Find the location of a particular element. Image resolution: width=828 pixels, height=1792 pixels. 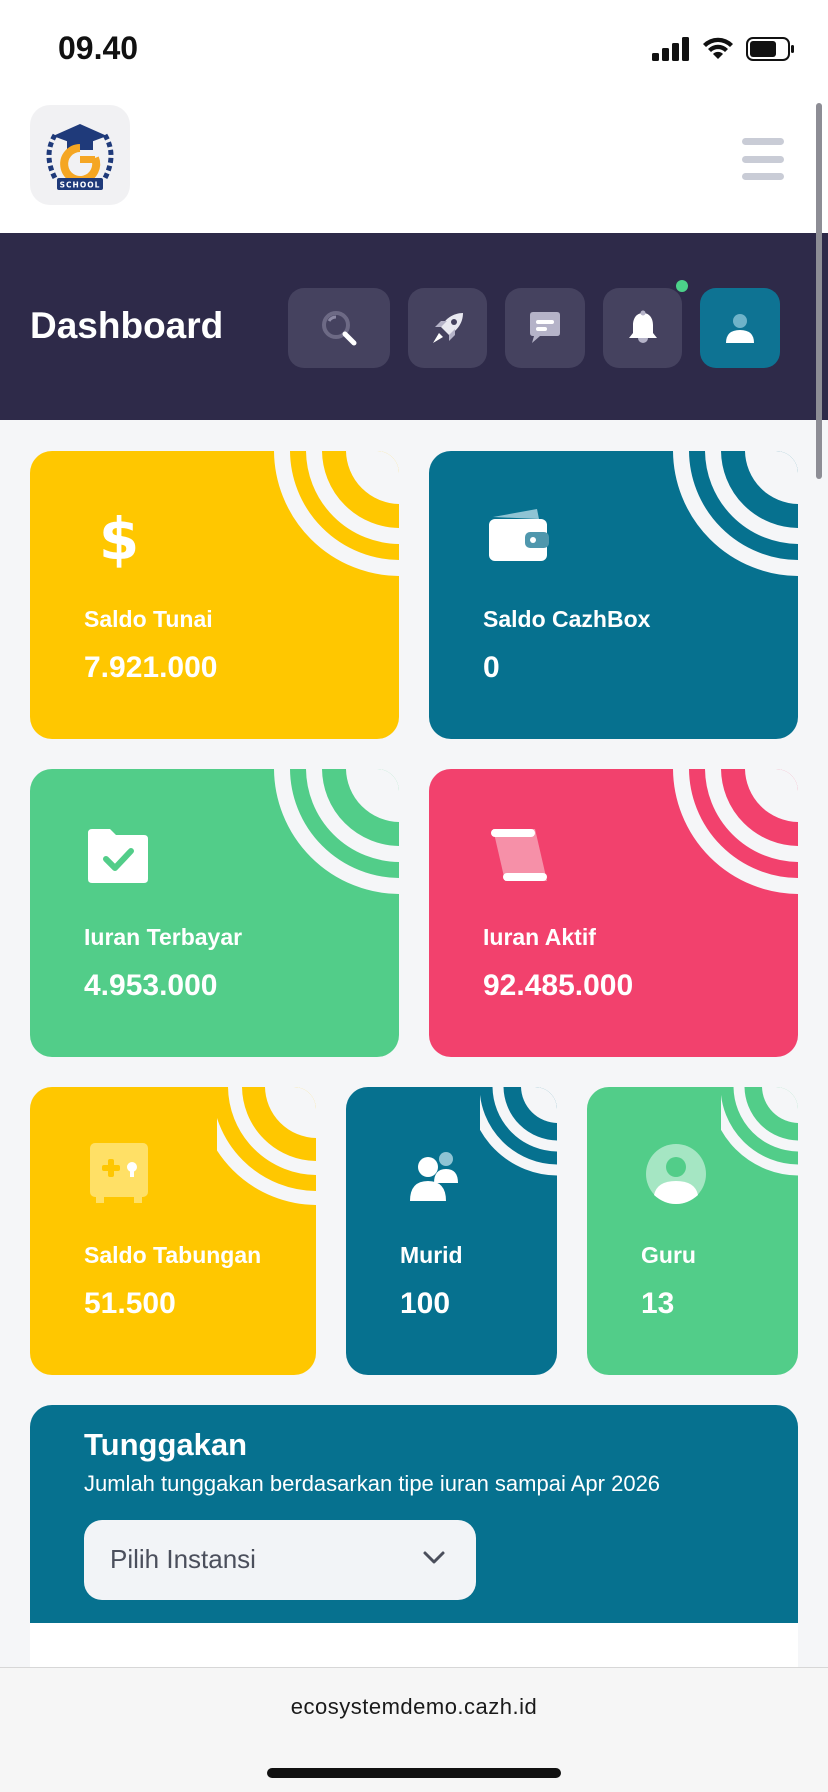

rocket-button is located at coordinates (447, 328).